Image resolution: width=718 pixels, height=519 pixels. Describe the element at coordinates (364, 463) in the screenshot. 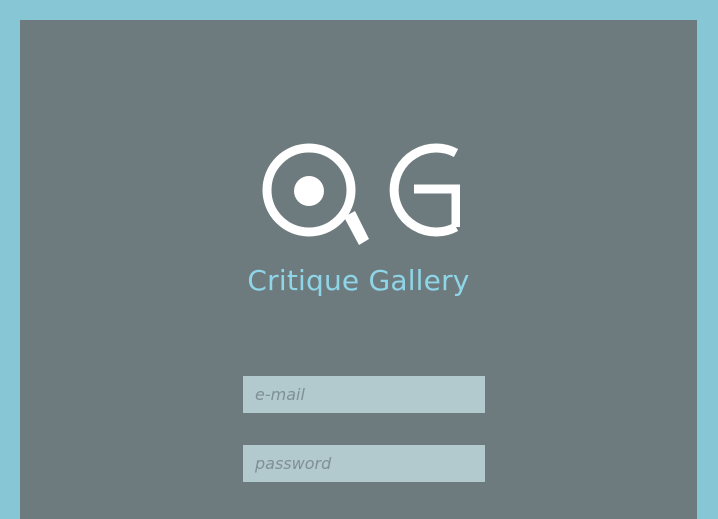

I see `password-input` at that location.